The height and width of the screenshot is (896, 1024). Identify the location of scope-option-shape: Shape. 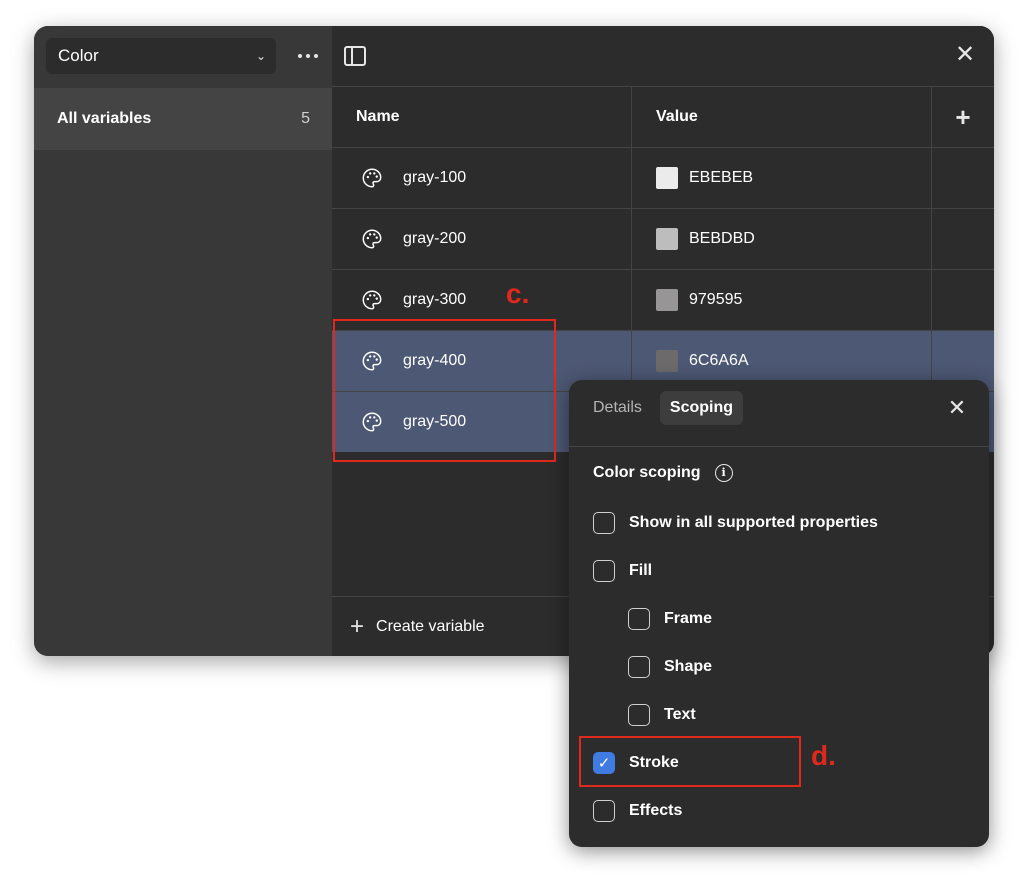
(670, 667).